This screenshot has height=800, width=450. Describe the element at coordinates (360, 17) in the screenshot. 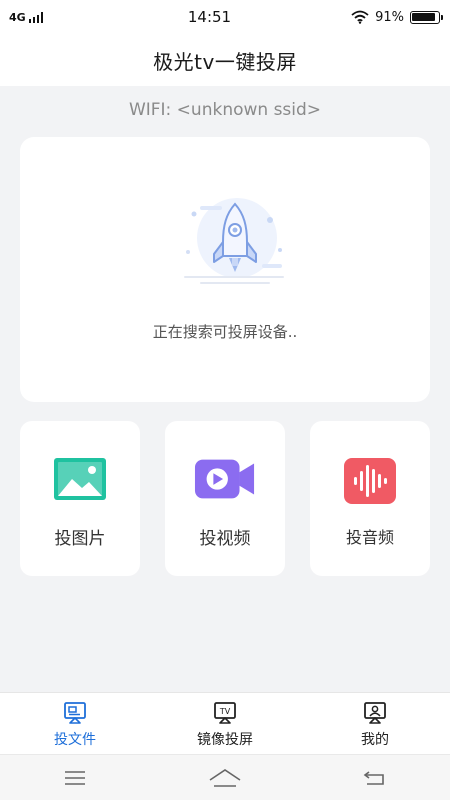

I see `wifi-icon` at that location.